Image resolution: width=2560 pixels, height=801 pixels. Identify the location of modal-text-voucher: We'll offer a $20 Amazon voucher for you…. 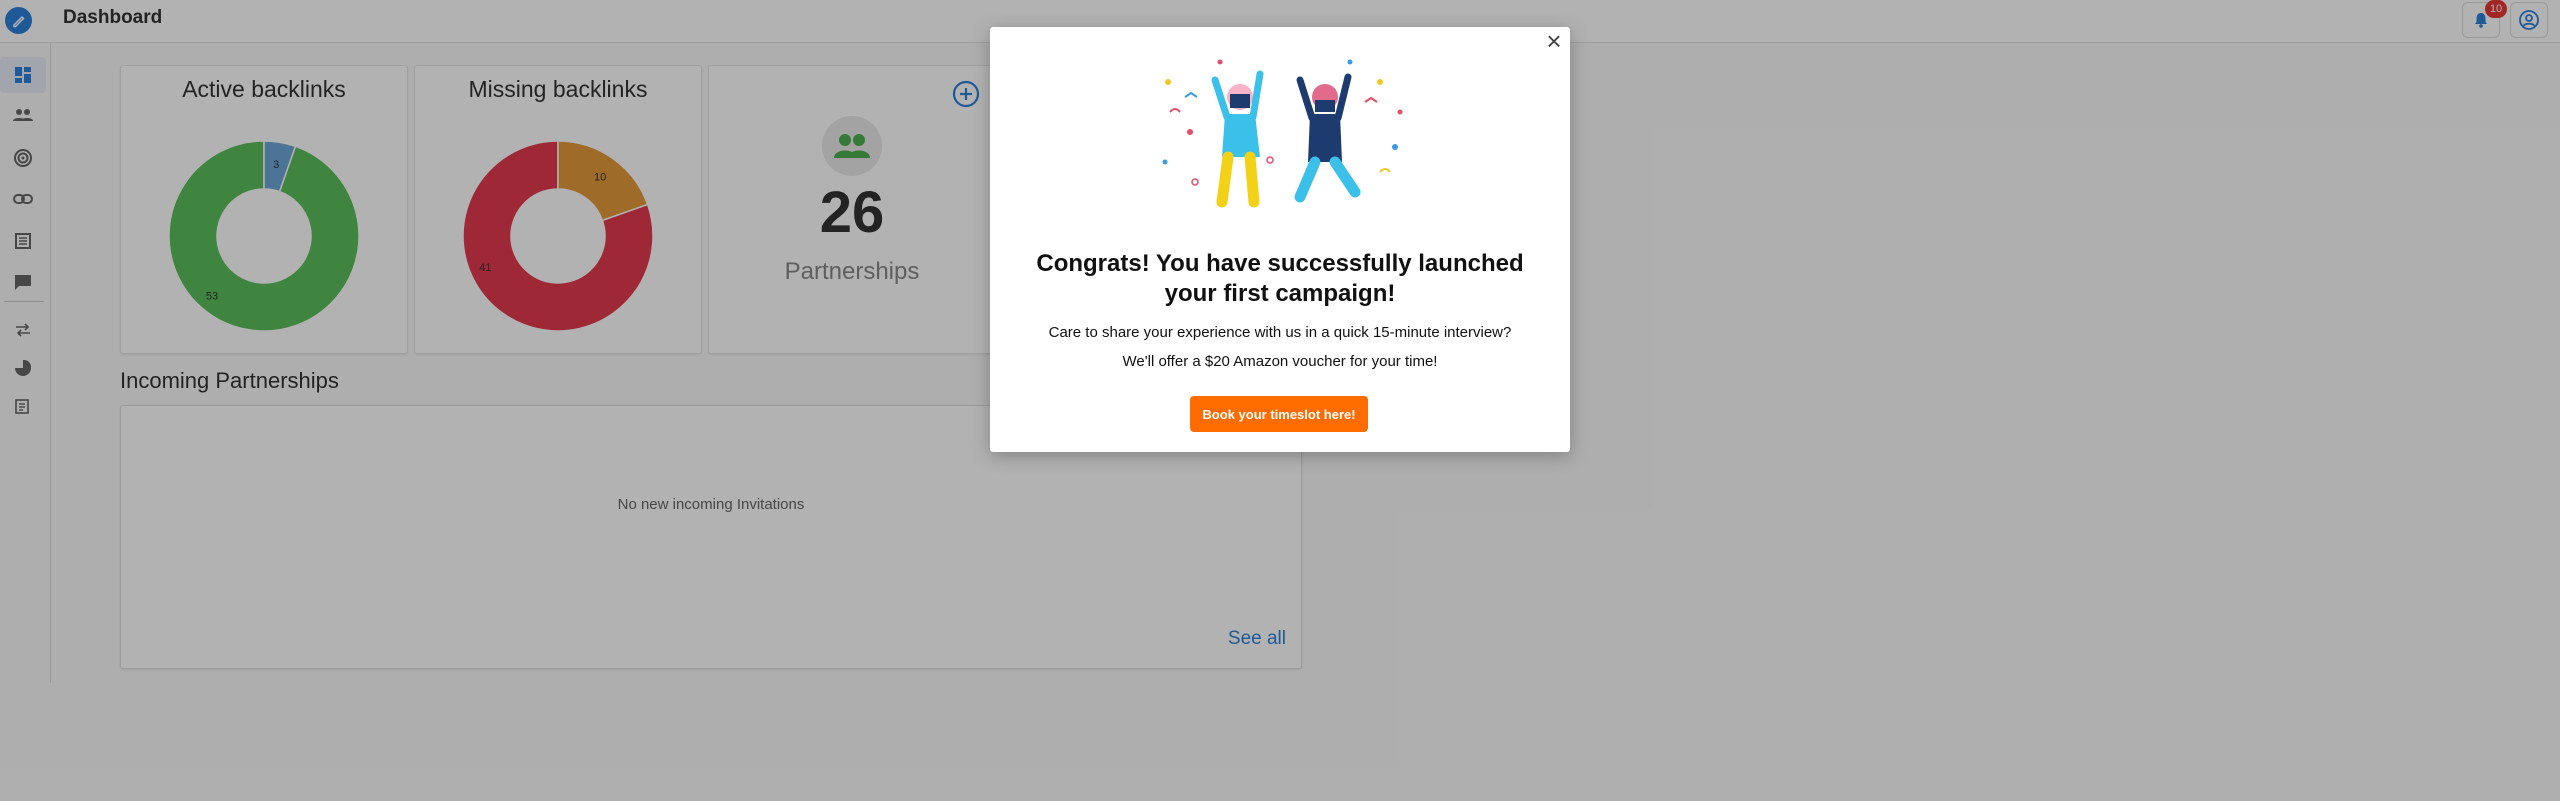
(1280, 361).